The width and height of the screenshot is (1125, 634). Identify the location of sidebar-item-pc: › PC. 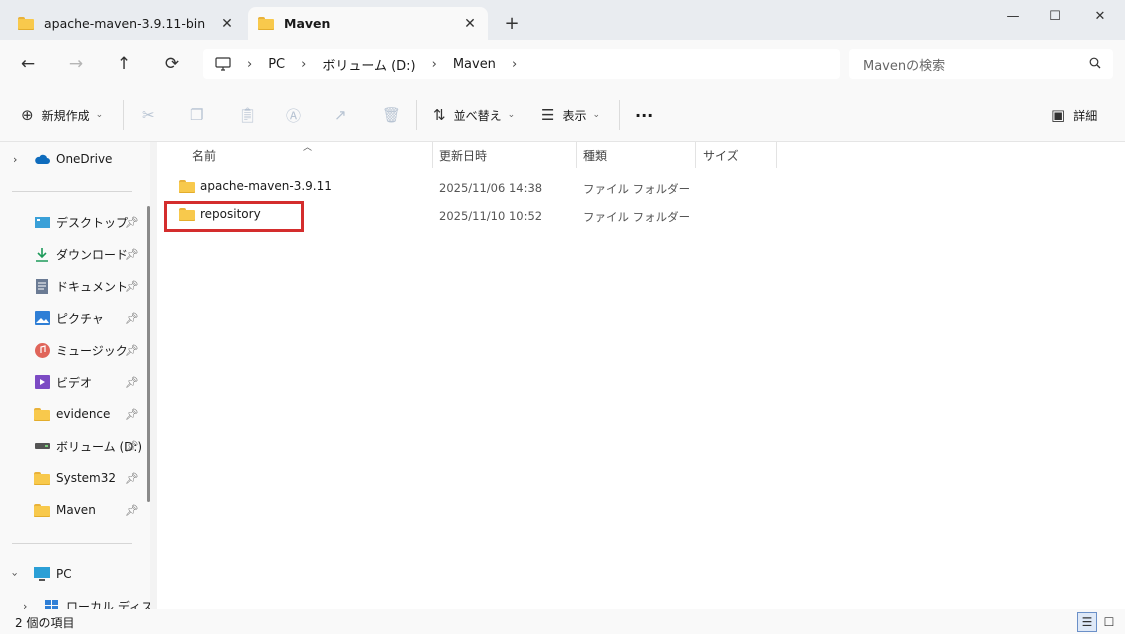
(75, 574).